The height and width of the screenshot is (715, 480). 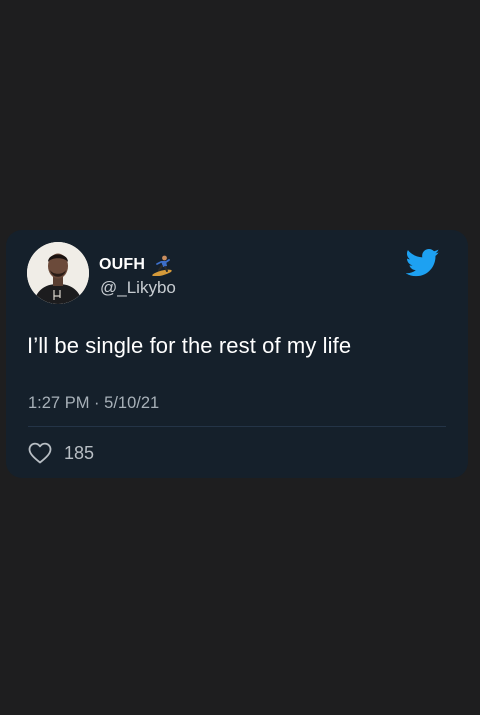 I want to click on handle: @_Likybo, so click(x=138, y=288).